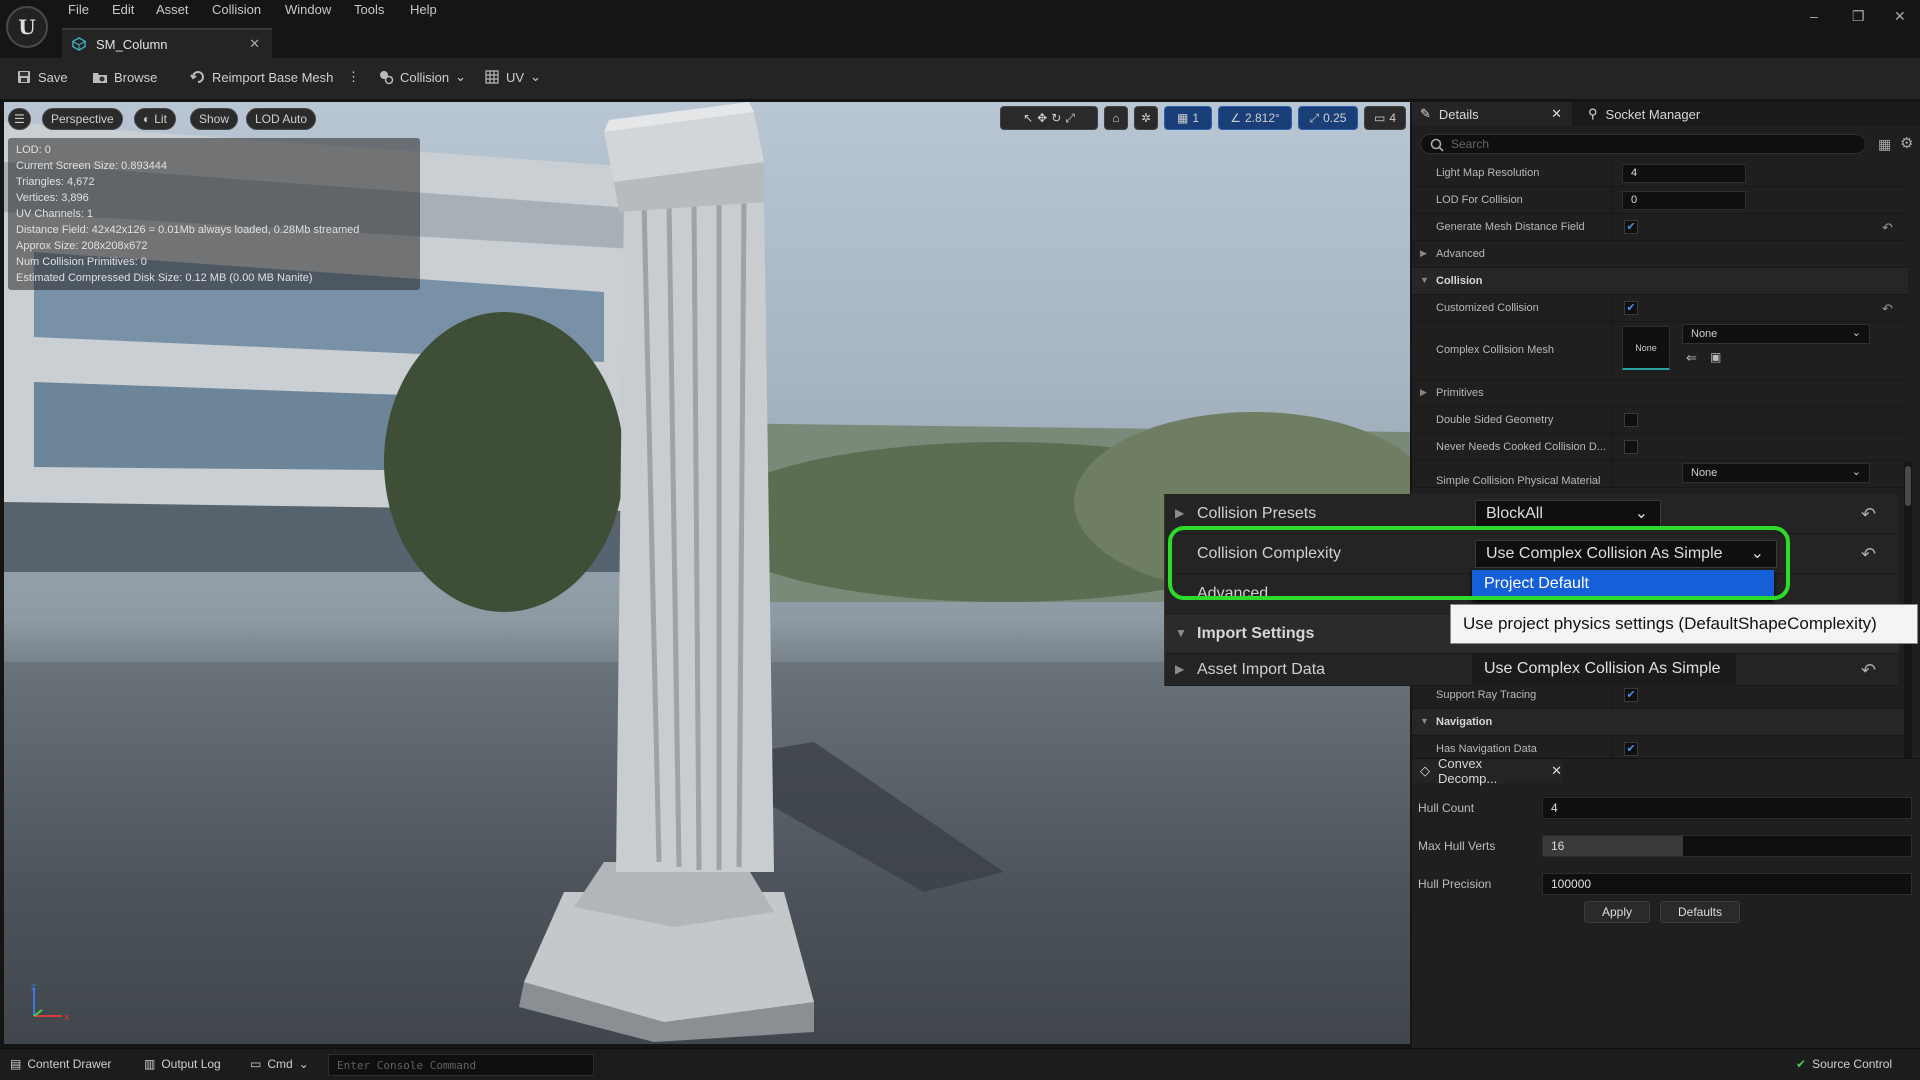 This screenshot has width=1920, height=1080. I want to click on close-window-button: ✕, so click(1900, 16).